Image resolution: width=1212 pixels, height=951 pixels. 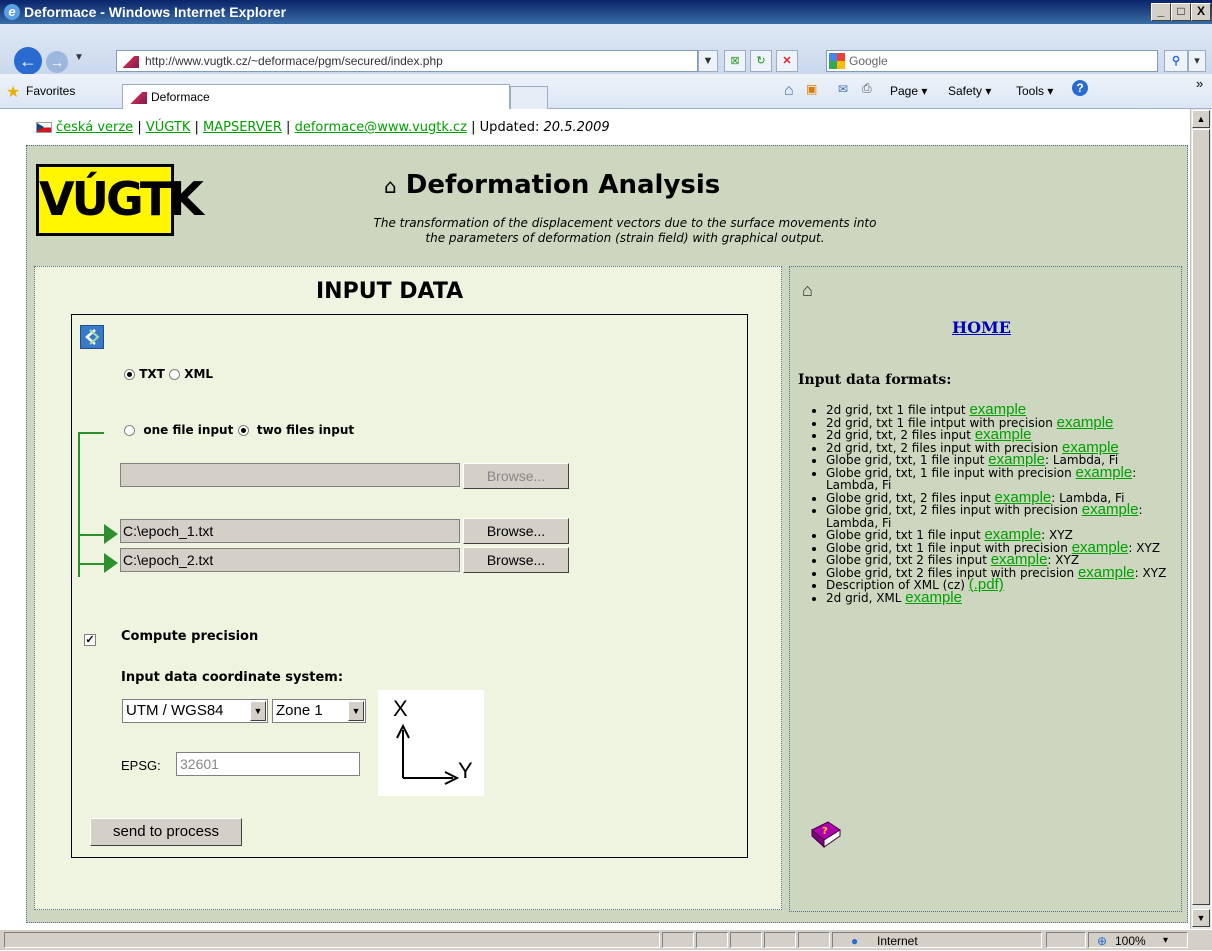 What do you see at coordinates (1144, 547) in the screenshot?
I see `format-suffix: : XYZ` at bounding box center [1144, 547].